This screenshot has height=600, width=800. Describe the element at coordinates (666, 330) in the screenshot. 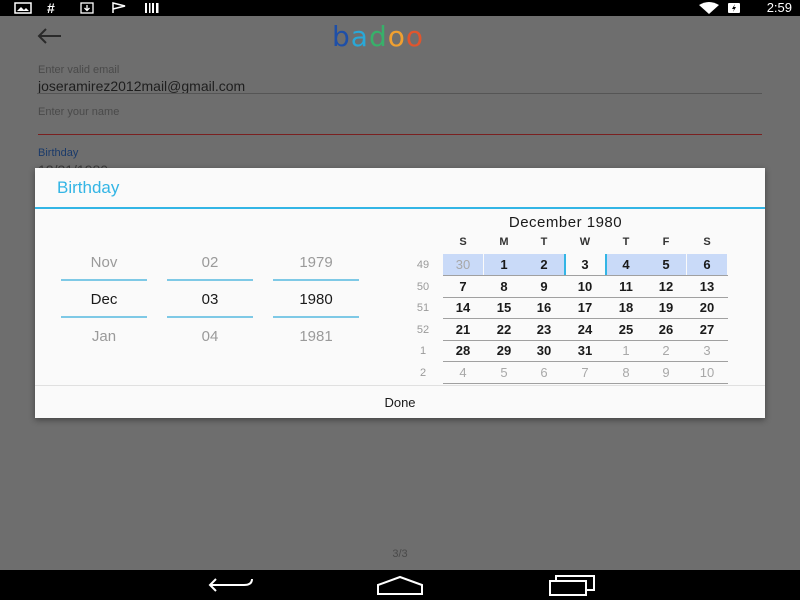

I see `calendar-day: 26` at that location.